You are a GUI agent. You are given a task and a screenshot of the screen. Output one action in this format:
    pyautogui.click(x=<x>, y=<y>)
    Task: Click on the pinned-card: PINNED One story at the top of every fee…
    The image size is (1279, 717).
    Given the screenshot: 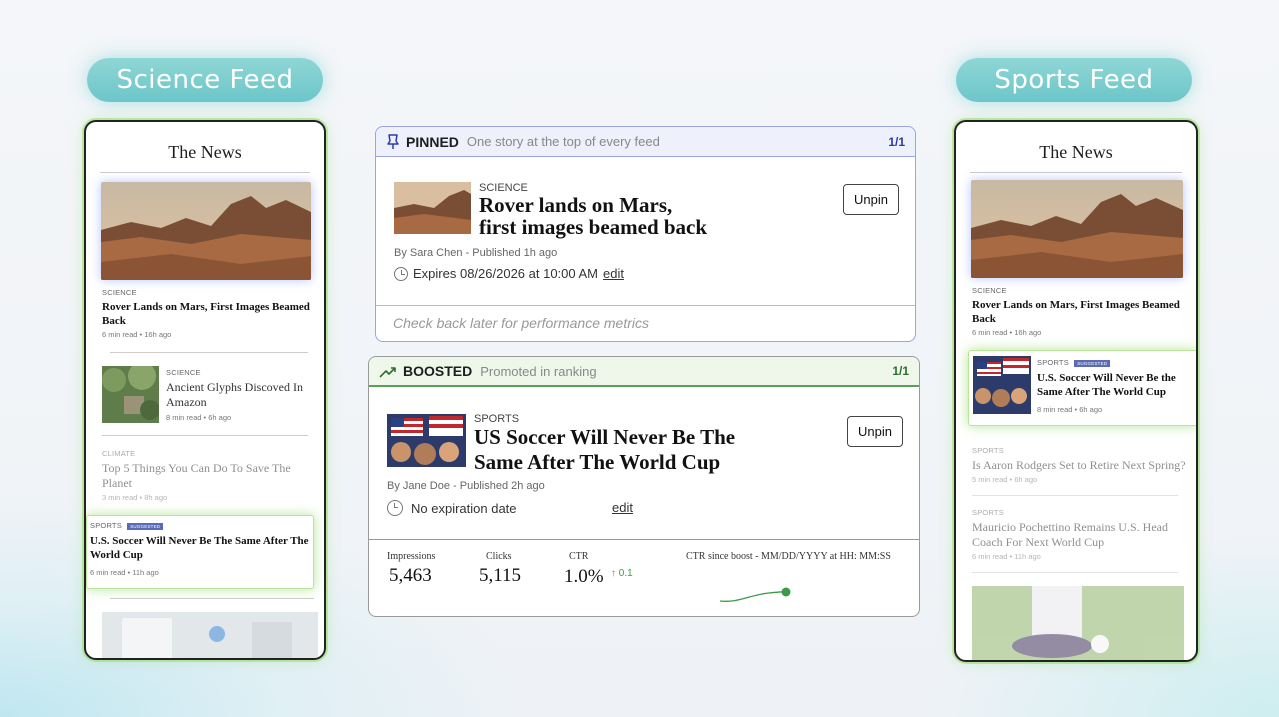 What is the action you would take?
    pyautogui.click(x=645, y=234)
    